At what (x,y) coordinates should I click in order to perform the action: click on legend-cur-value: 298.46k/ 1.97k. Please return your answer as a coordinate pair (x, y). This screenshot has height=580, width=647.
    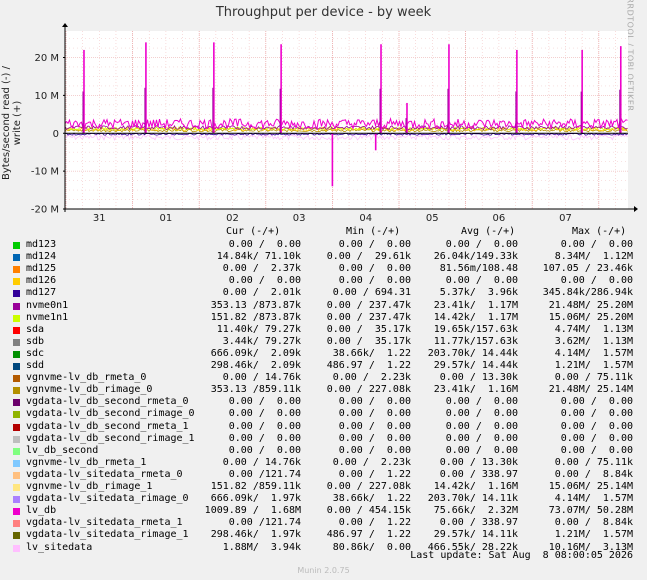
    Looking at the image, I should click on (255, 535).